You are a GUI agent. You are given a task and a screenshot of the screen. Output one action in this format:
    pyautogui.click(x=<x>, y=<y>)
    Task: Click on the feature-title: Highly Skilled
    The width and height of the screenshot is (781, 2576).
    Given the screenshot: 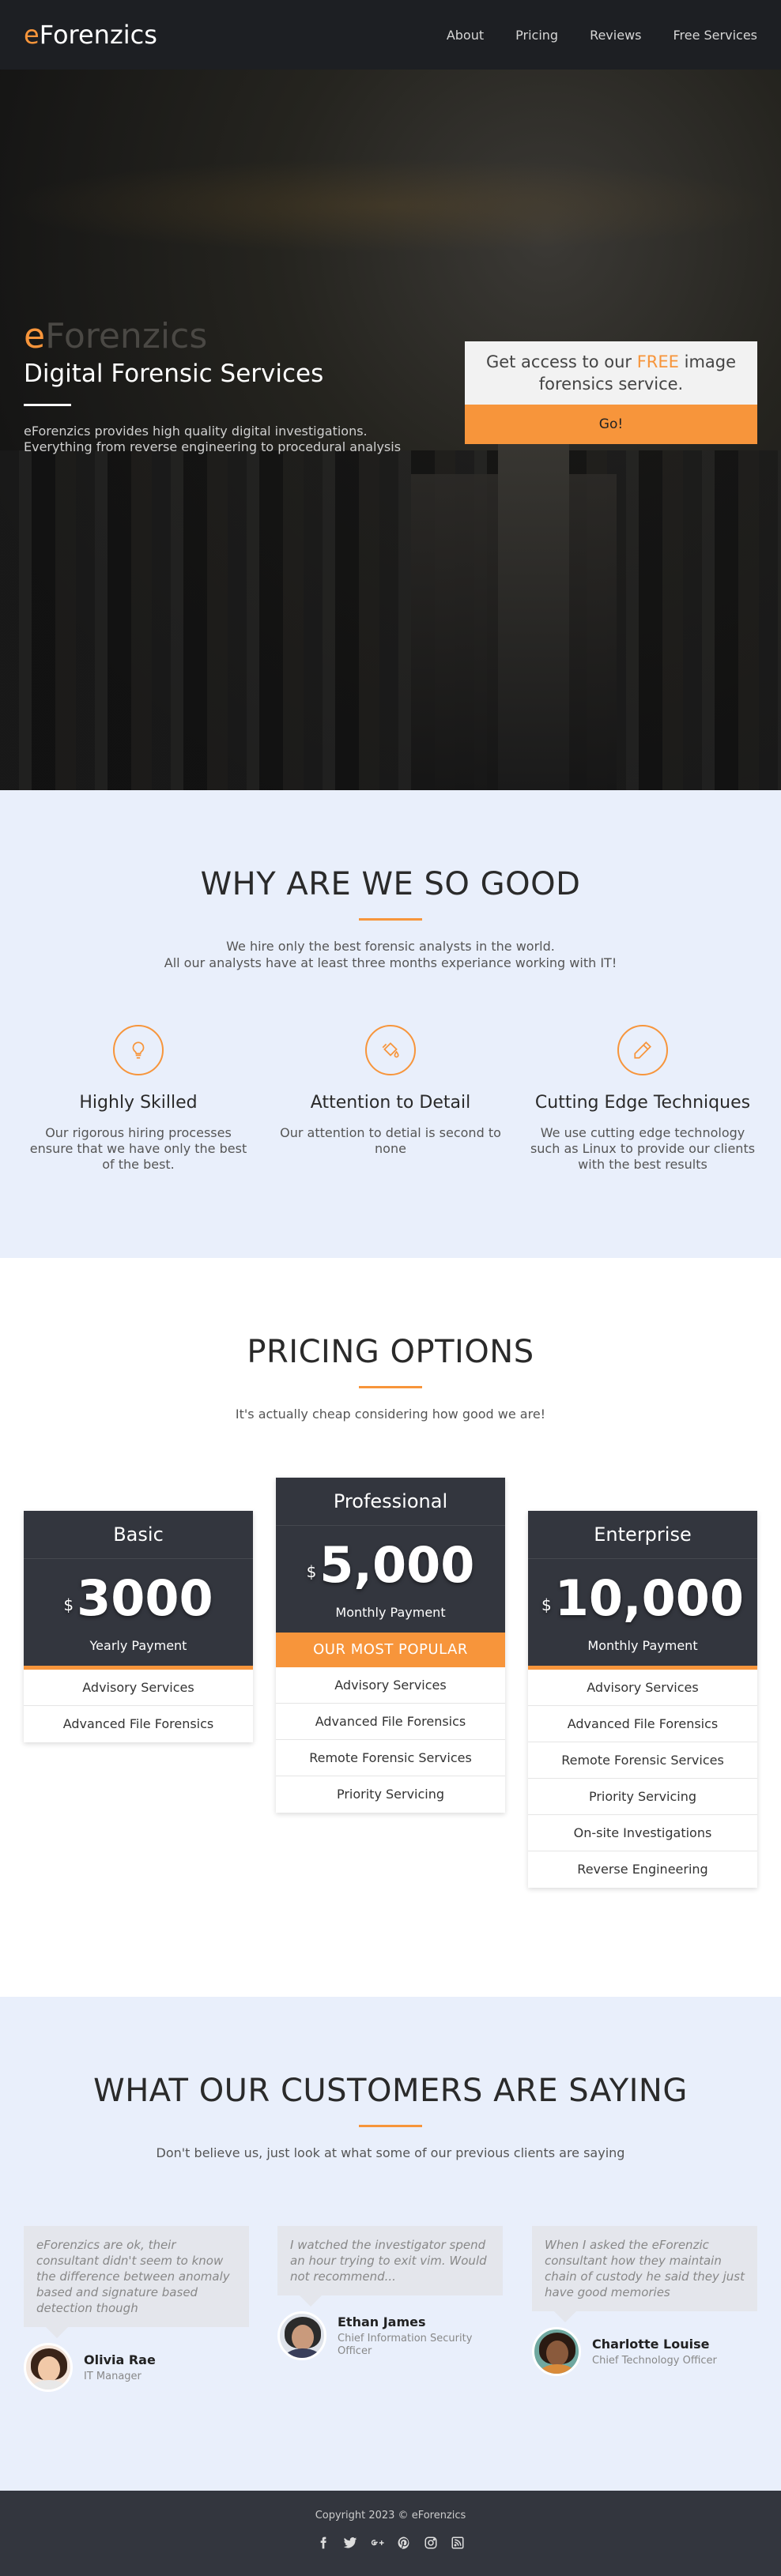 What is the action you would take?
    pyautogui.click(x=138, y=1103)
    